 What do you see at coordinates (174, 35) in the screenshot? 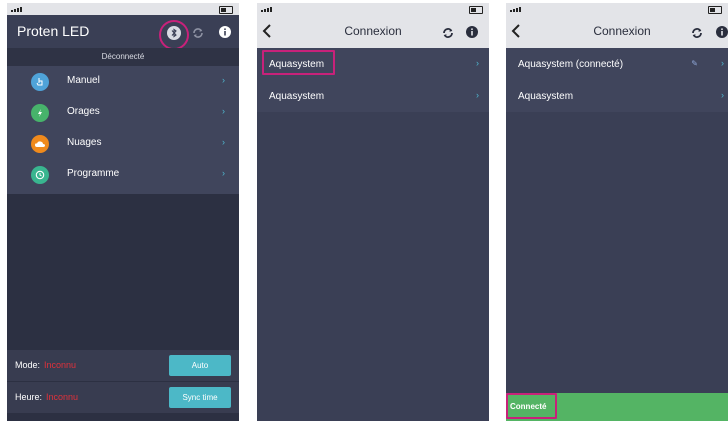
I see `bluetooth-highlight` at bounding box center [174, 35].